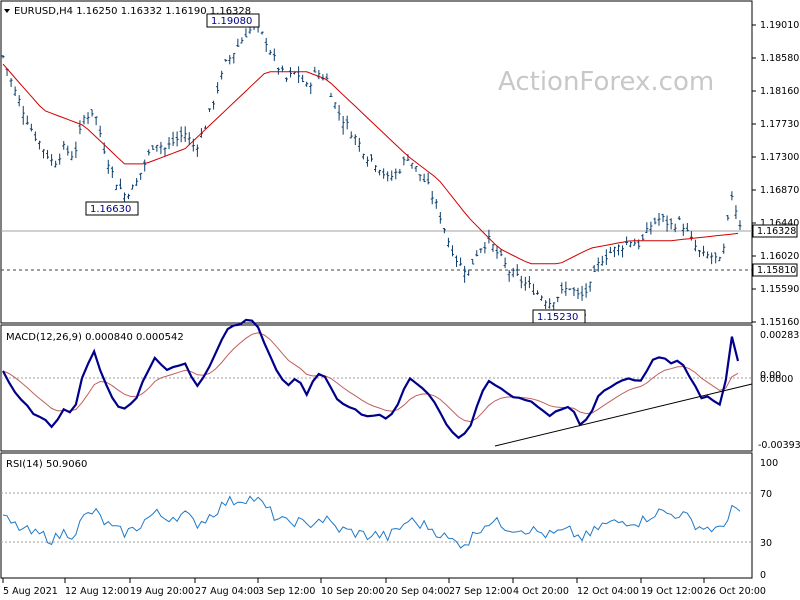 The width and height of the screenshot is (800, 600). I want to click on svg-text: 26 Oct 20:00, so click(735, 591).